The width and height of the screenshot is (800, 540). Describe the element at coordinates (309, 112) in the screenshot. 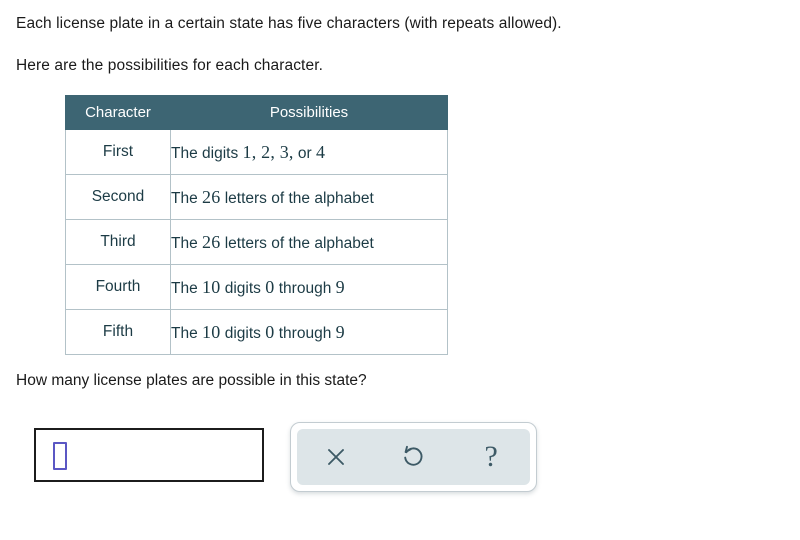

I see `column-header-possibilities: Possibilities` at that location.